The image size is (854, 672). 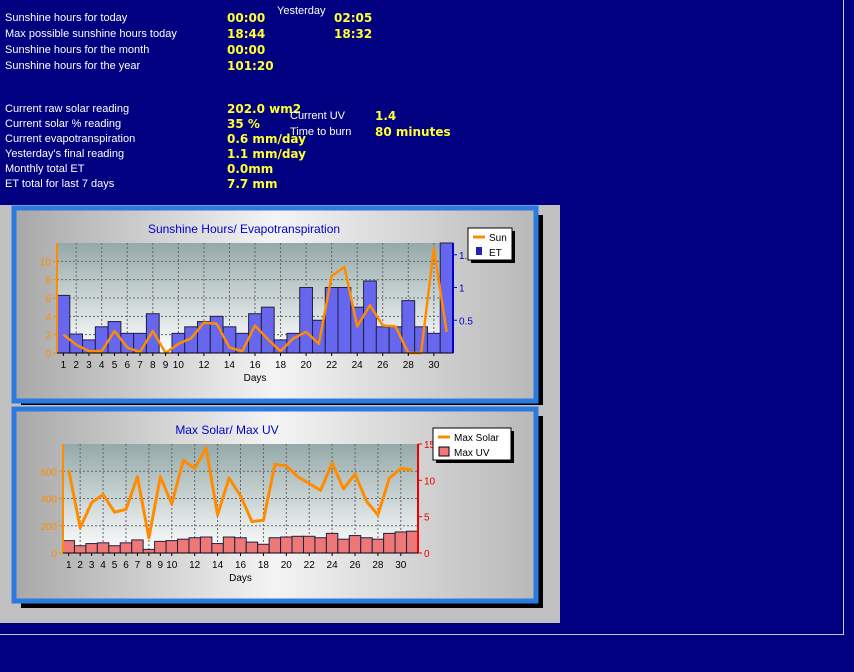 What do you see at coordinates (76, 365) in the screenshot?
I see `x-tick-label: 2` at bounding box center [76, 365].